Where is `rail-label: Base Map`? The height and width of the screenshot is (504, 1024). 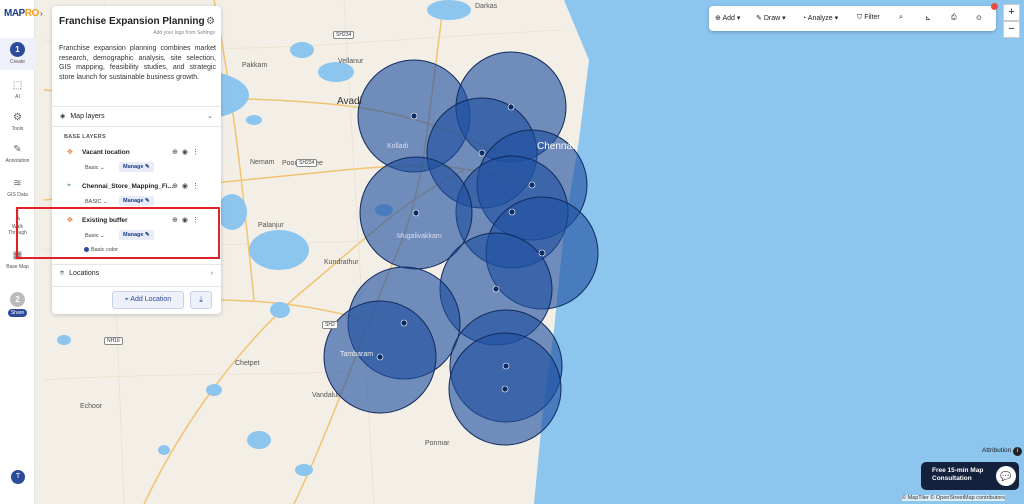
rail-label: Base Map is located at coordinates (17, 267).